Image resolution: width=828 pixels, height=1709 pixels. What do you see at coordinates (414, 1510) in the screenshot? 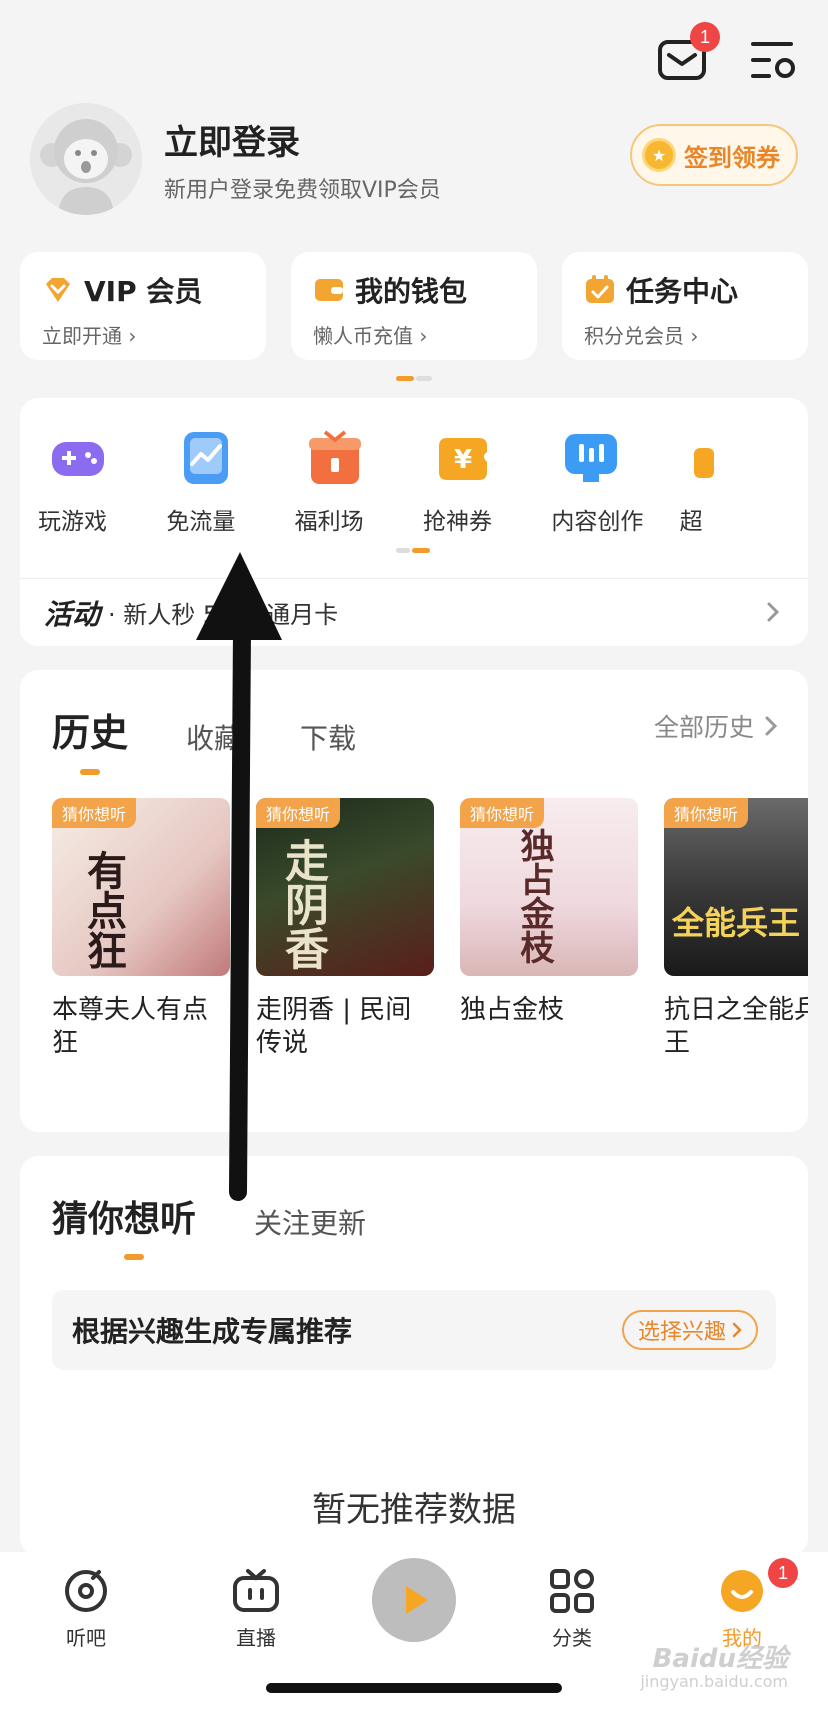
I see `empty-state-text: 暂无推荐数据` at bounding box center [414, 1510].